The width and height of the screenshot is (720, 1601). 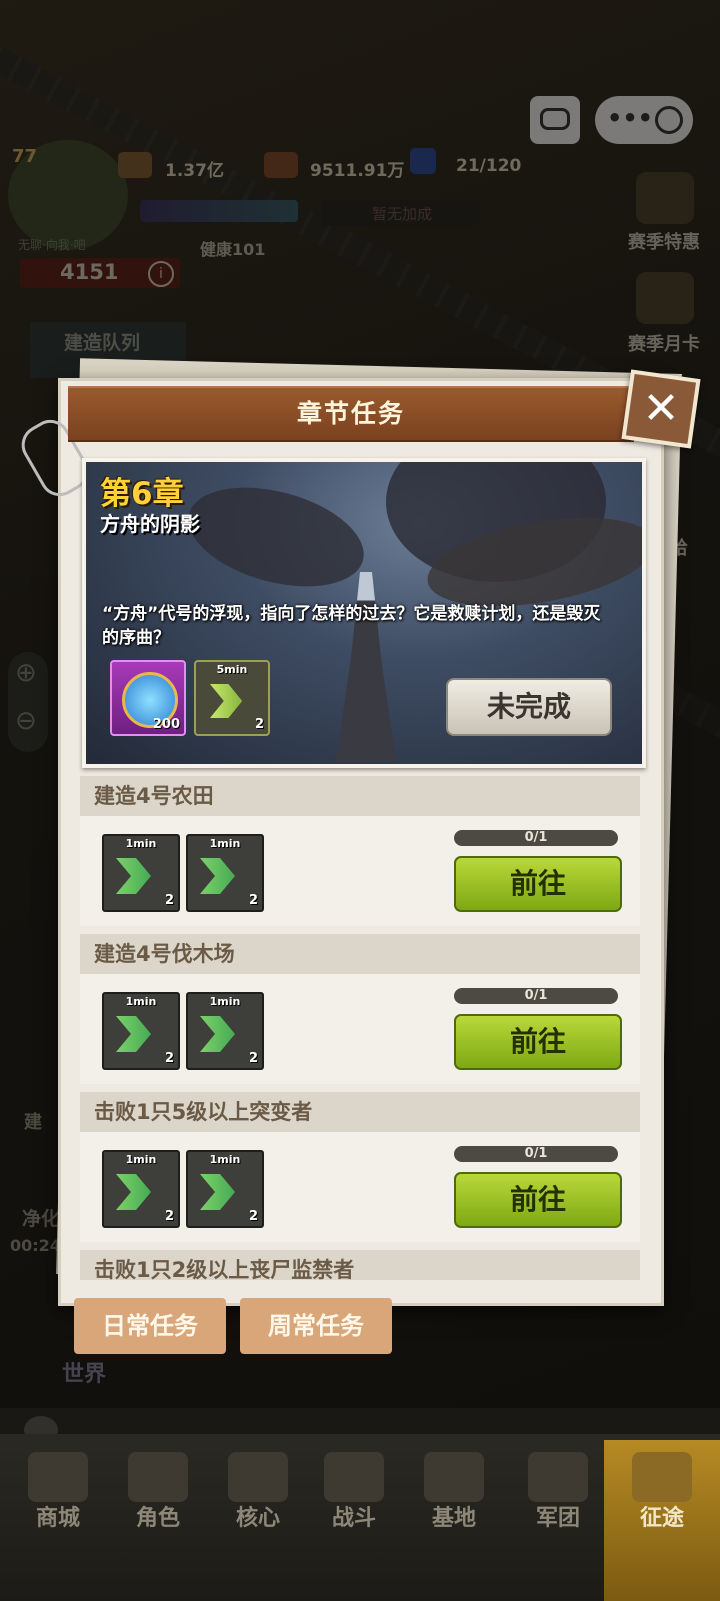 I want to click on task-title: 击败1只2级以上丧尸监禁者, so click(x=224, y=1269).